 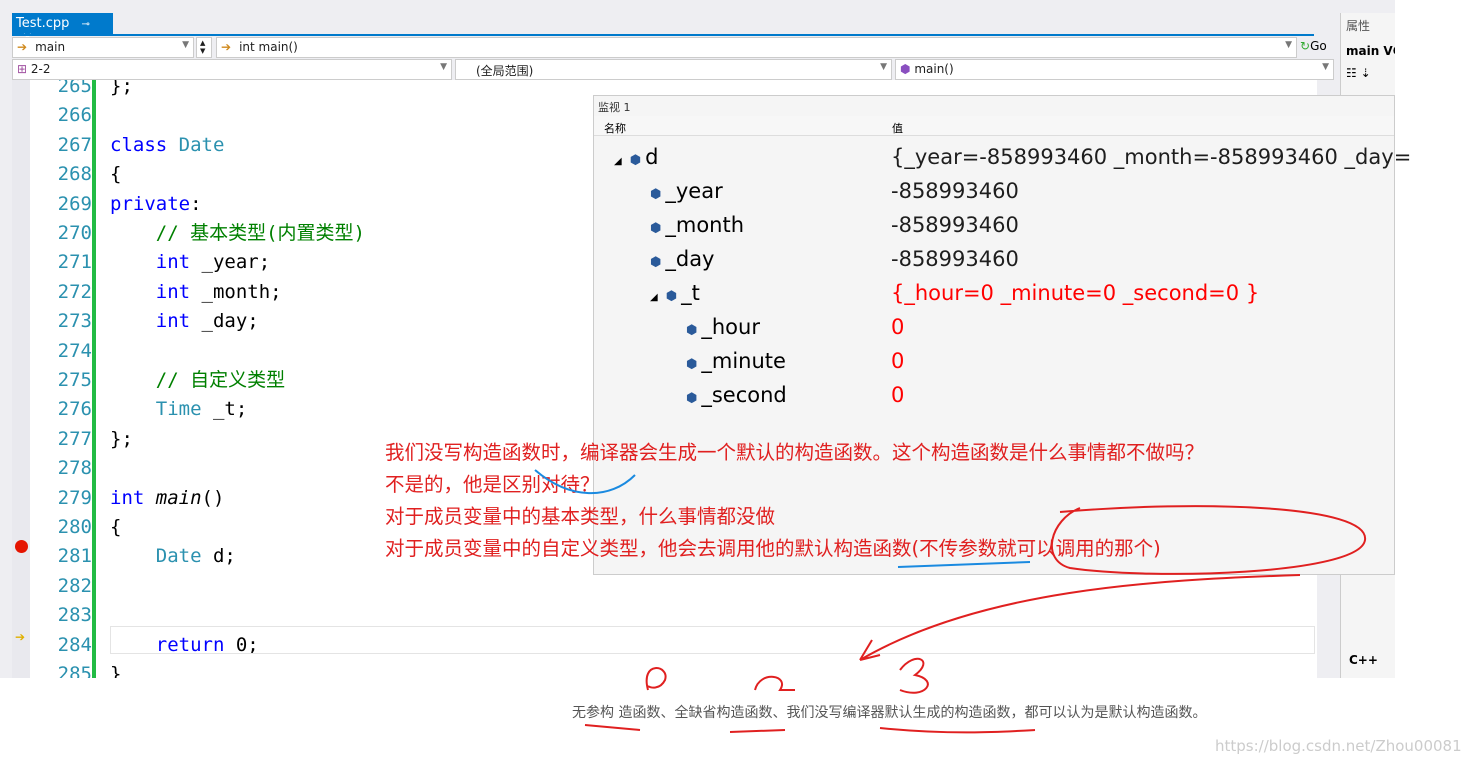 What do you see at coordinates (1338, 746) in the screenshot?
I see `watermark: https://blog.csdn.net/Zhou000815` at bounding box center [1338, 746].